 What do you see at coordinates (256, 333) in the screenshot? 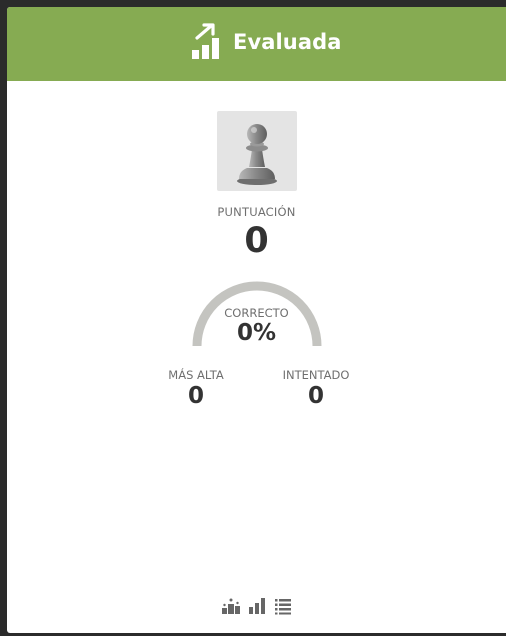
I see `correct-value: 0%` at bounding box center [256, 333].